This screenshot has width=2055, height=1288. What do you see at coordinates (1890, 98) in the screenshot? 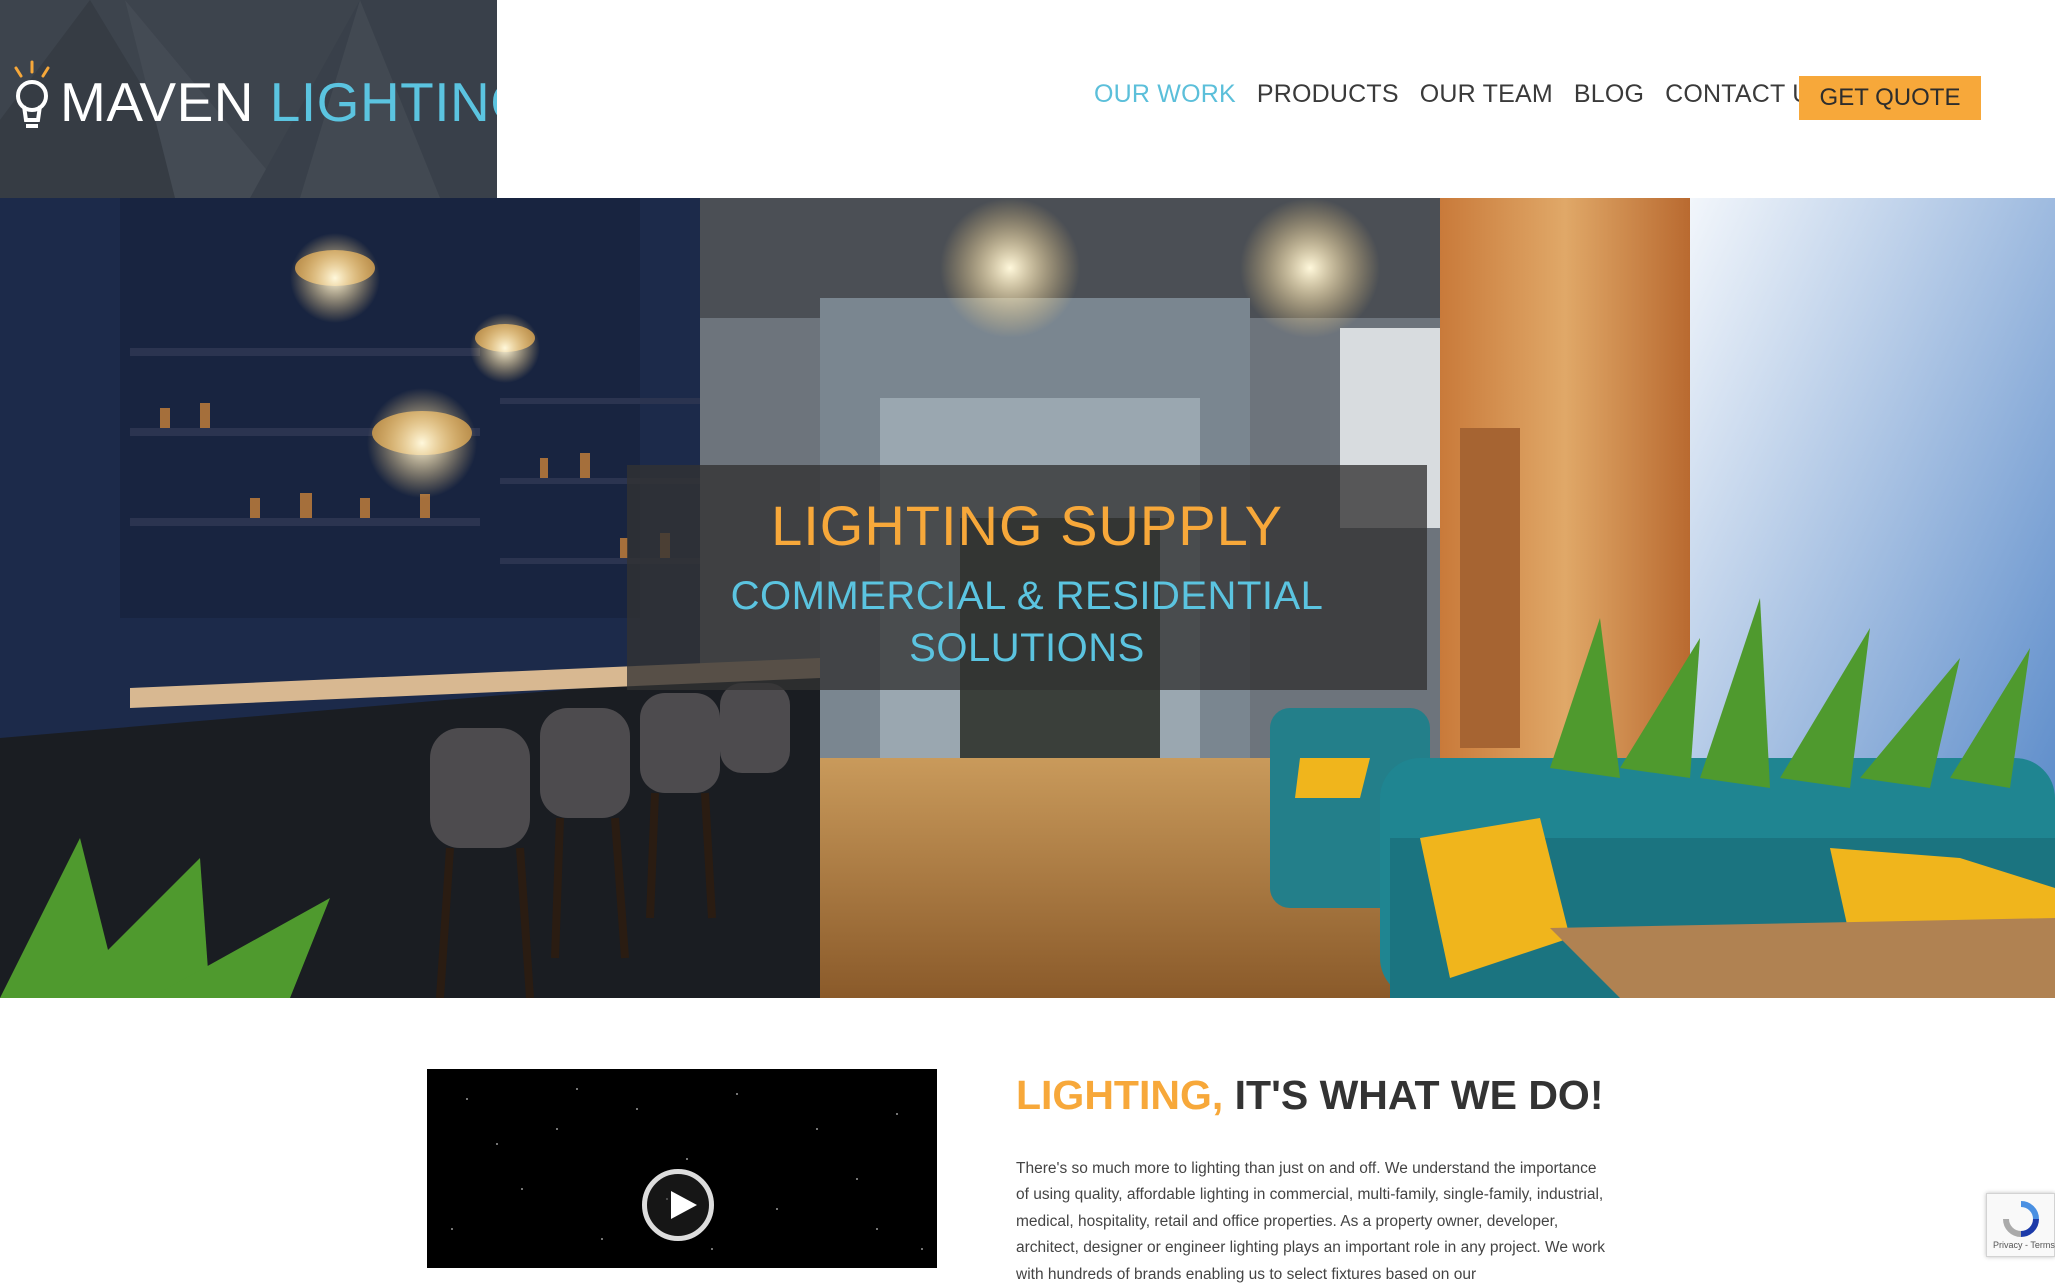
I see `get-quote-button: GET QUOTE` at bounding box center [1890, 98].